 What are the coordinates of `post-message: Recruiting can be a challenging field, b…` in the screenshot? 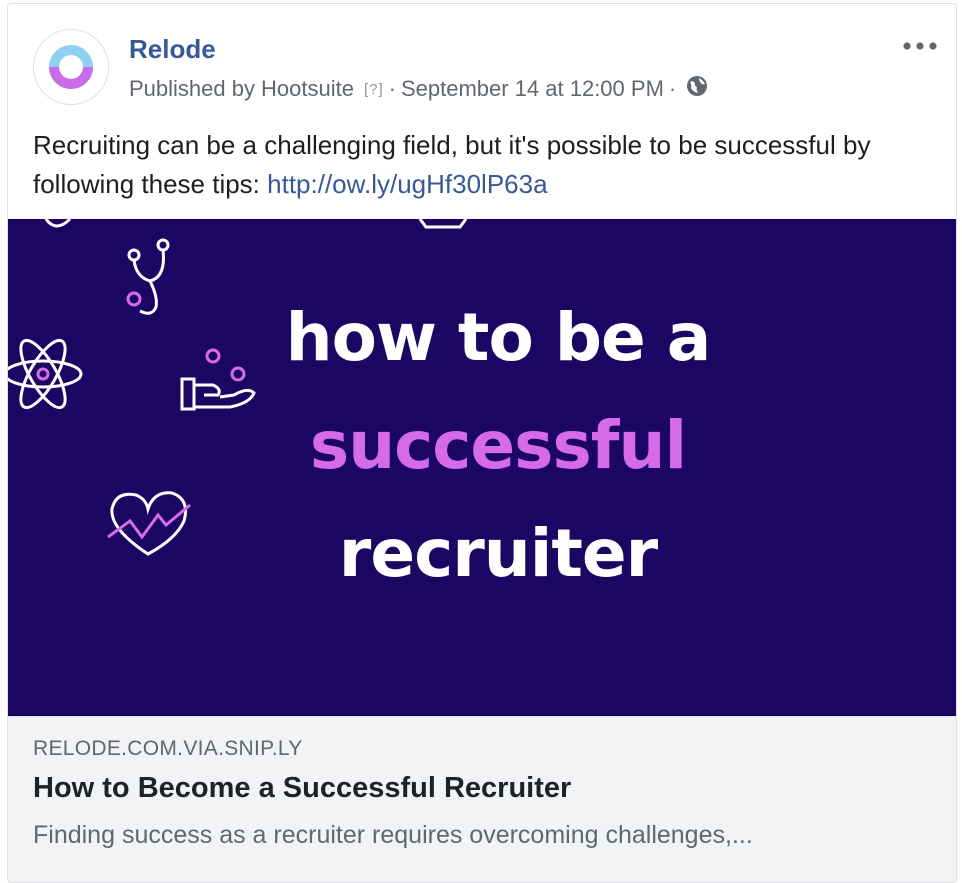 It's located at (483, 165).